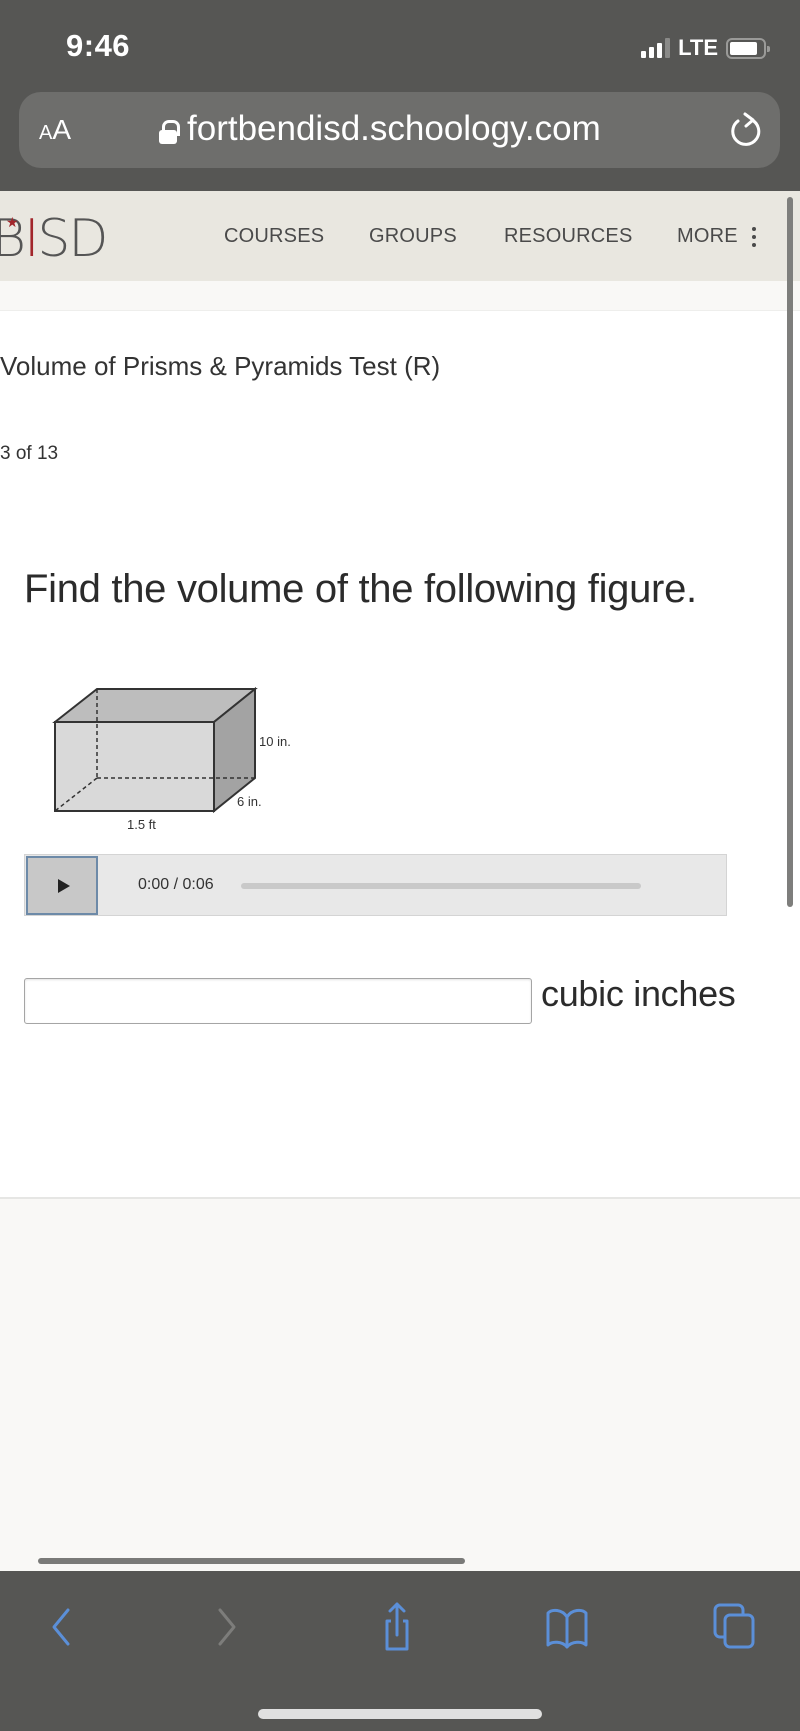 The image size is (800, 1731). What do you see at coordinates (413, 236) in the screenshot?
I see `nav-groups: GROUPS` at bounding box center [413, 236].